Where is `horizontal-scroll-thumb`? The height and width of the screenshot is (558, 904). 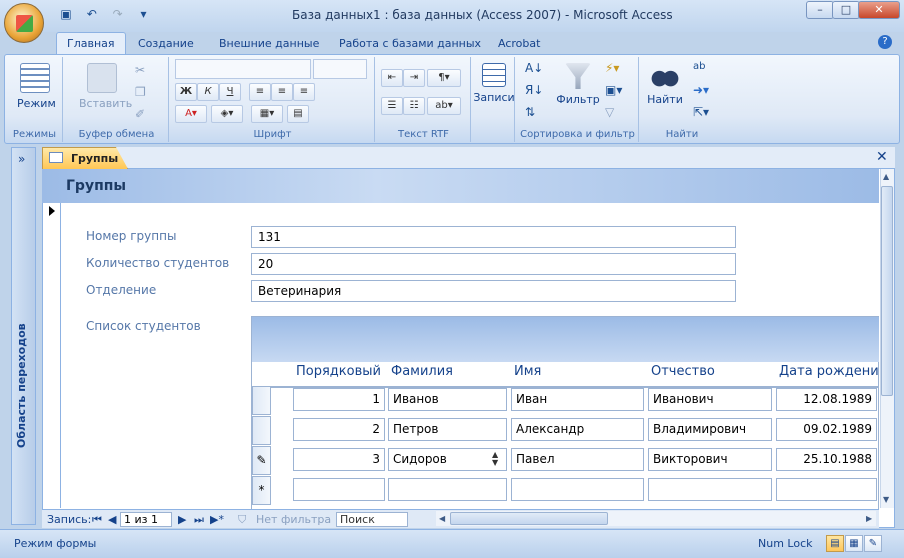
horizontal-scroll-thumb is located at coordinates (529, 518).